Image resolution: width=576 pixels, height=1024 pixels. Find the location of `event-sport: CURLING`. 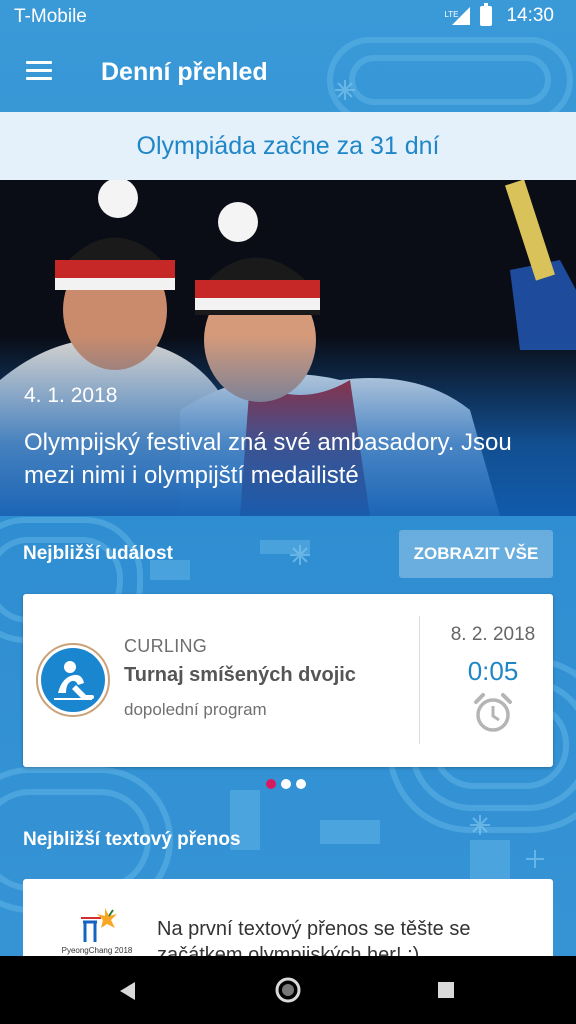

event-sport: CURLING is located at coordinates (166, 646).